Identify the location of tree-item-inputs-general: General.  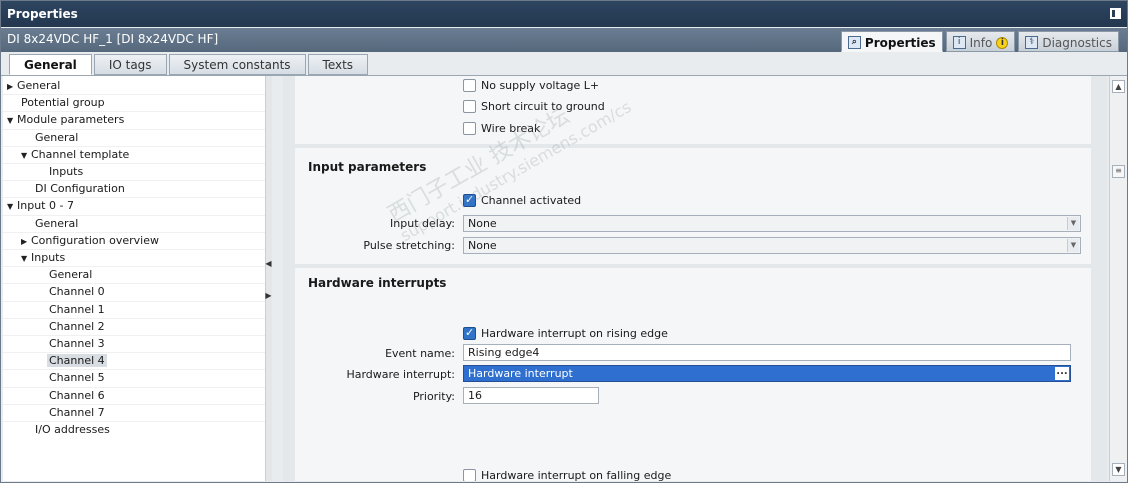
(134, 276).